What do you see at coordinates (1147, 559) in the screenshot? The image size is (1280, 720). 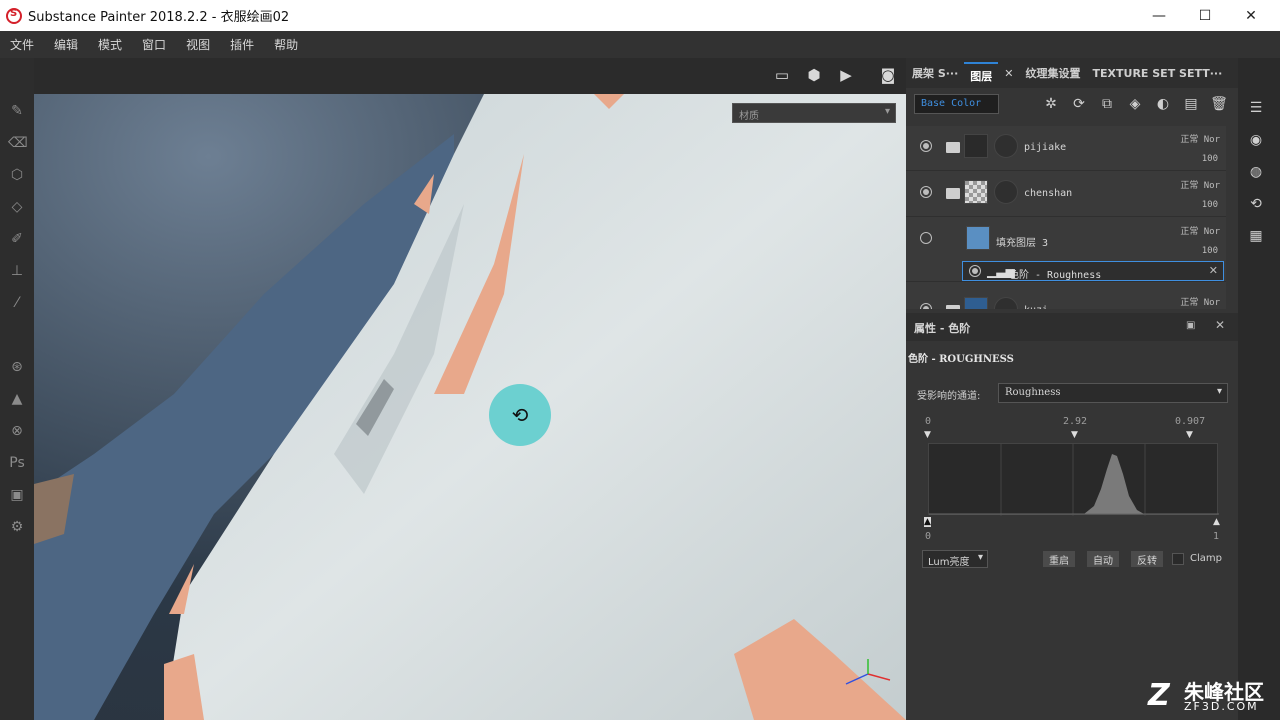 I see `invert-button: 反转` at bounding box center [1147, 559].